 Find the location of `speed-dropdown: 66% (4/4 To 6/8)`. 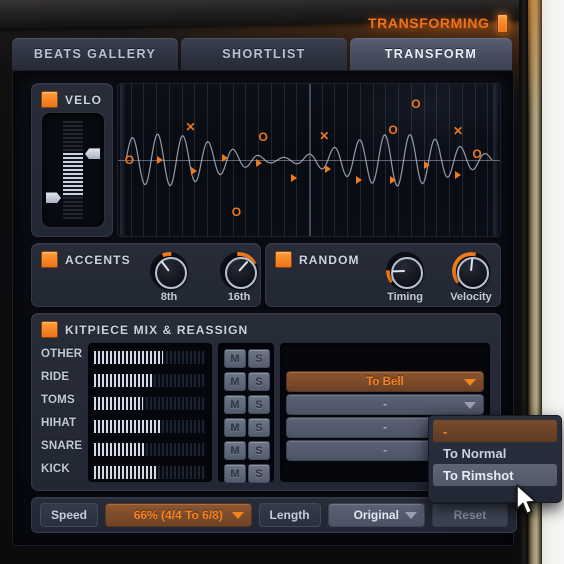

speed-dropdown: 66% (4/4 To 6/8) is located at coordinates (178, 515).